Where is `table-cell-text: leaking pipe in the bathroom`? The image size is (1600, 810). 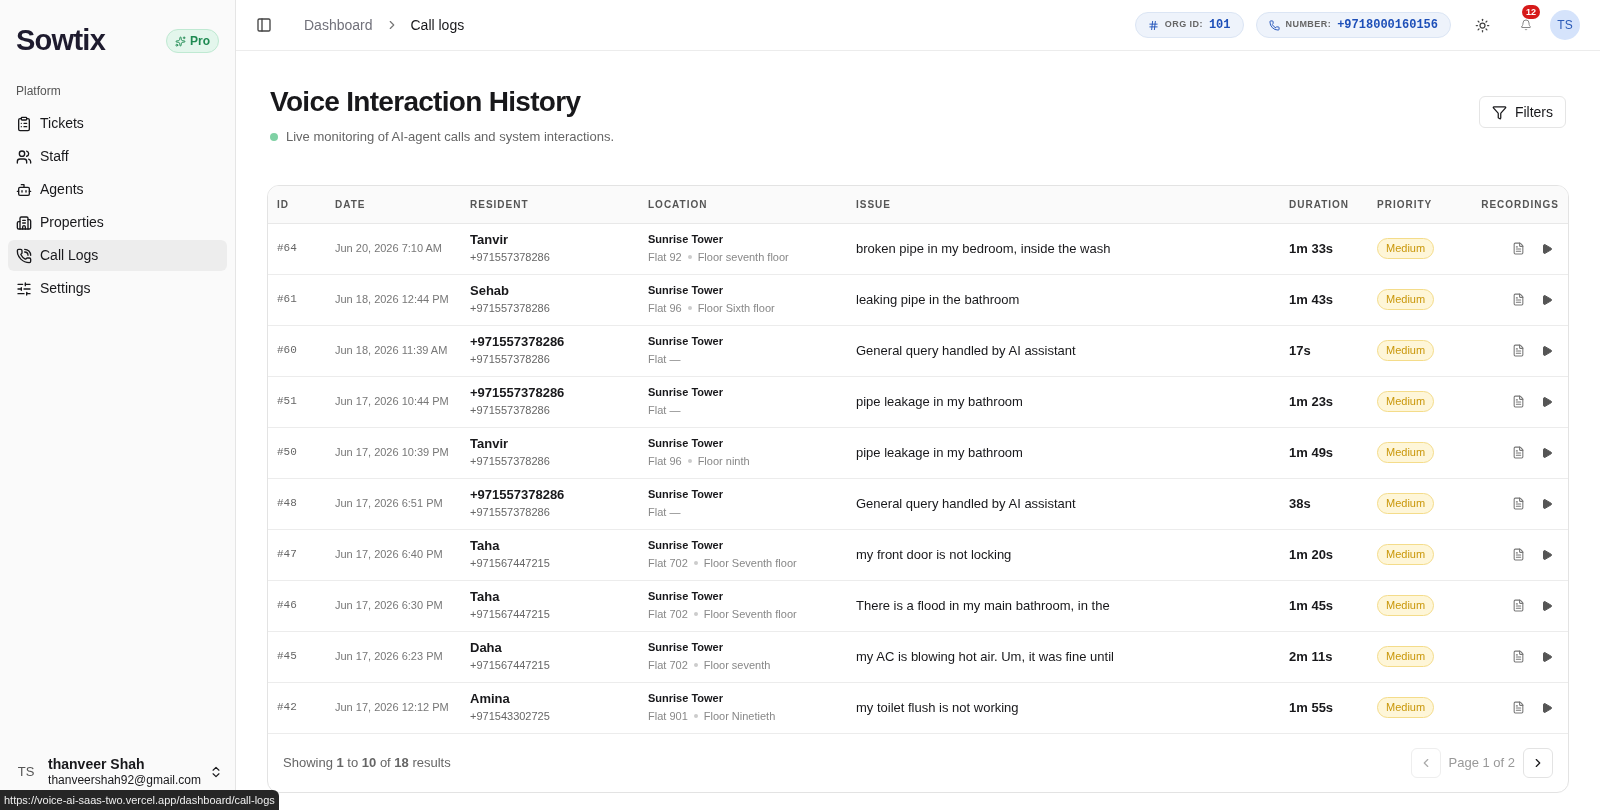 table-cell-text: leaking pipe in the bathroom is located at coordinates (938, 299).